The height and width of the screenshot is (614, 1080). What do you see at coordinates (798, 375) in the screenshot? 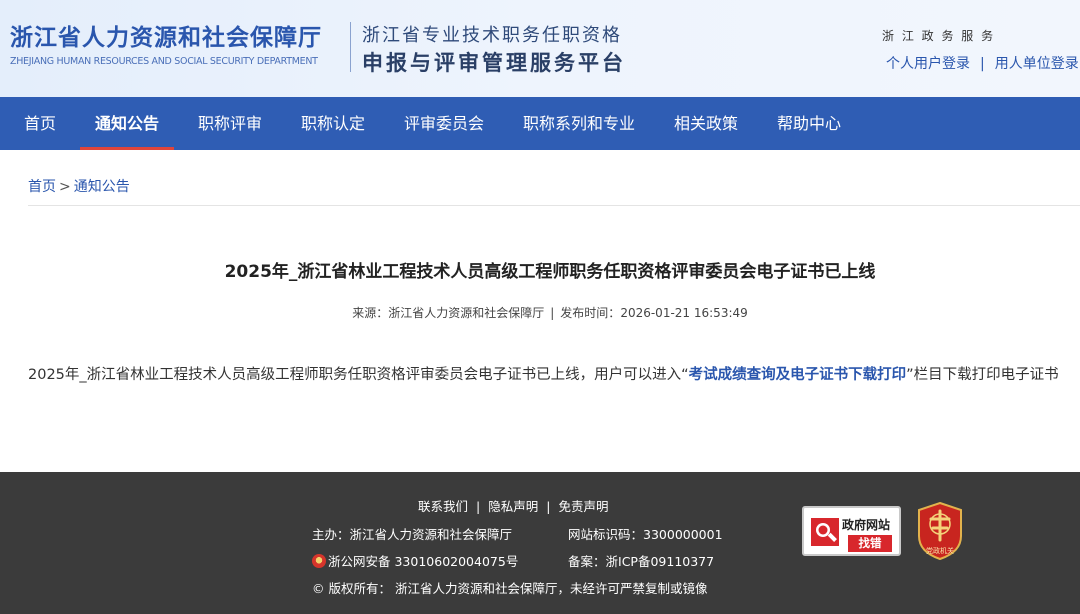
I see `score-and-certificate-link: 考试成绩查询及电子证书下载打印` at bounding box center [798, 375].